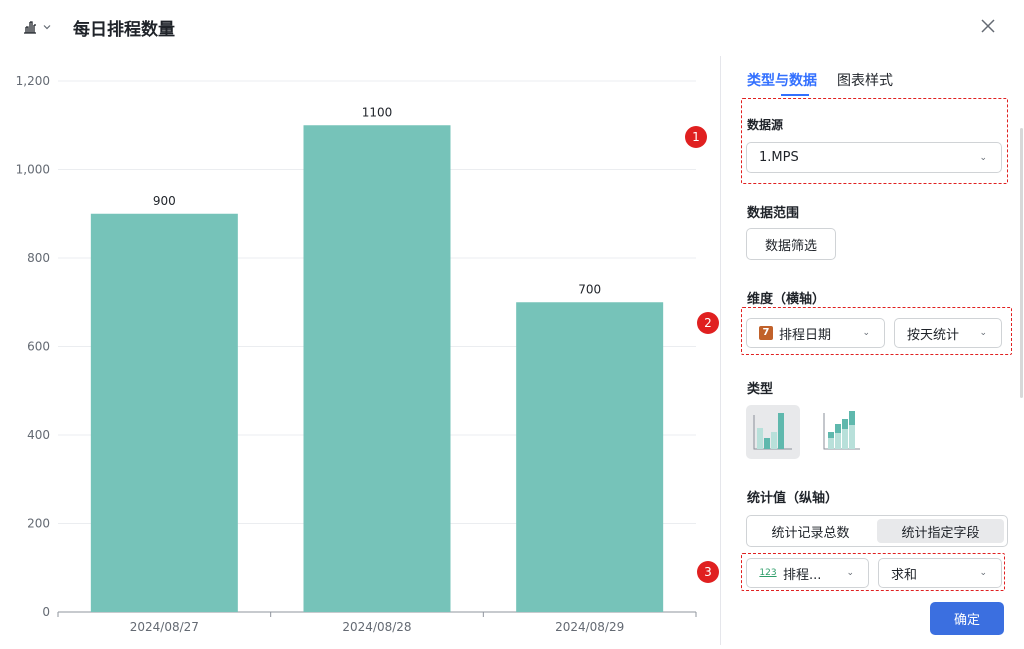 This screenshot has height=649, width=1024. I want to click on dialog-title: 每日排程数量, so click(124, 30).